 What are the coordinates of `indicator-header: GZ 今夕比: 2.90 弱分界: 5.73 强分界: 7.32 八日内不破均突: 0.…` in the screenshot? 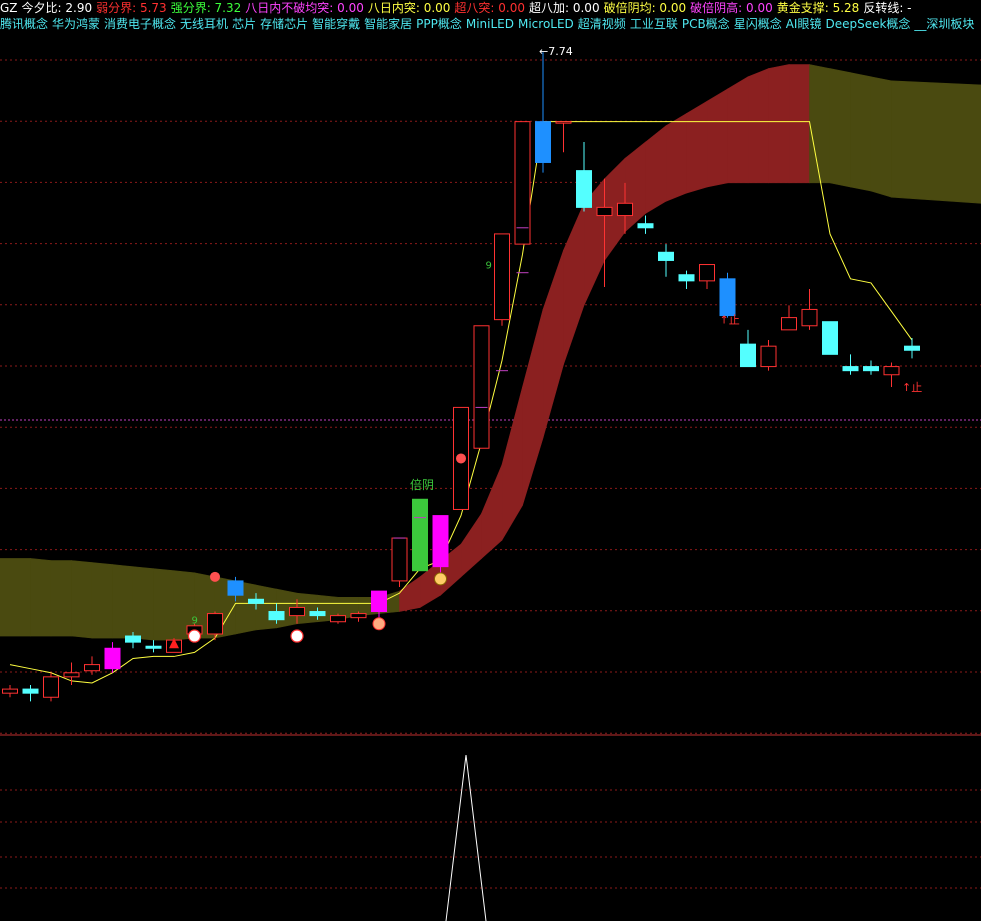 It's located at (490, 8).